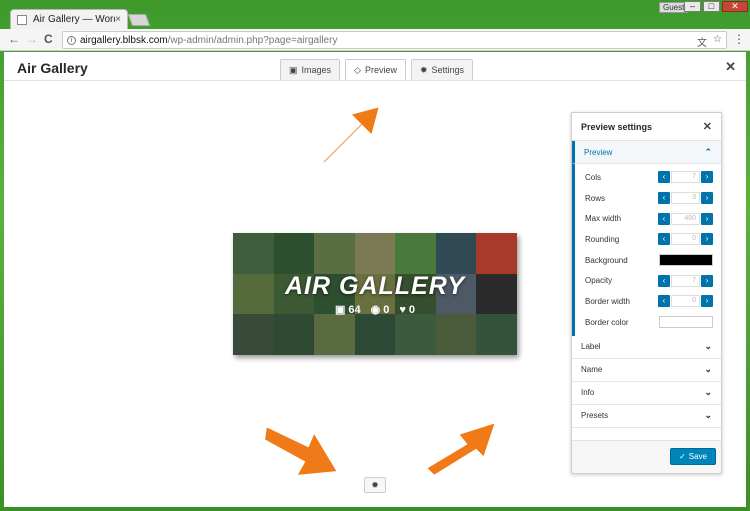 The image size is (750, 511). Describe the element at coordinates (599, 281) in the screenshot. I see `prop-label: Opacity` at that location.